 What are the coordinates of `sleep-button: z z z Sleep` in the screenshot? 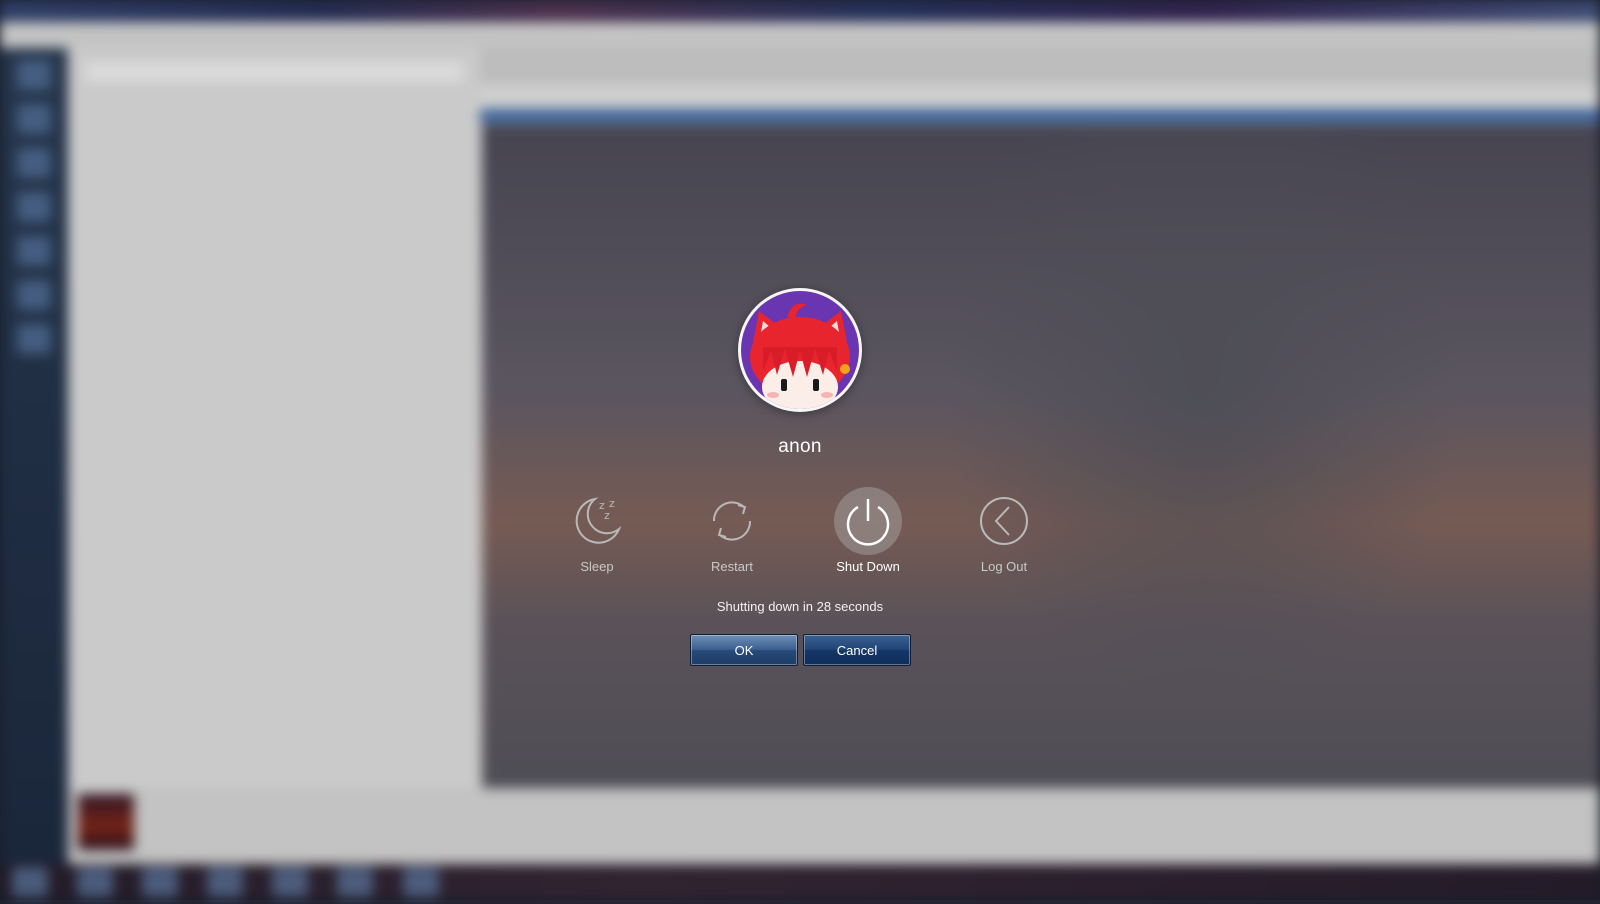 It's located at (597, 530).